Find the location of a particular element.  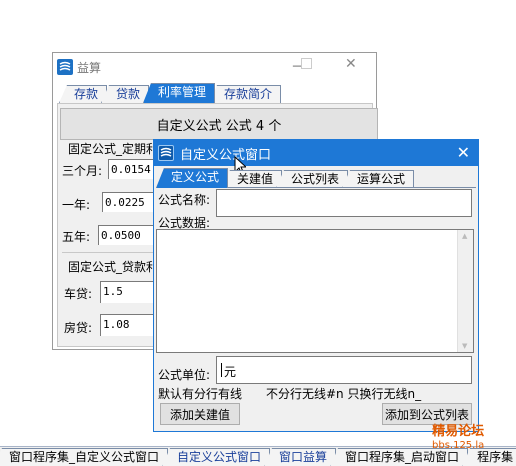

tab-formula-list: 公式列表 is located at coordinates (312, 179).